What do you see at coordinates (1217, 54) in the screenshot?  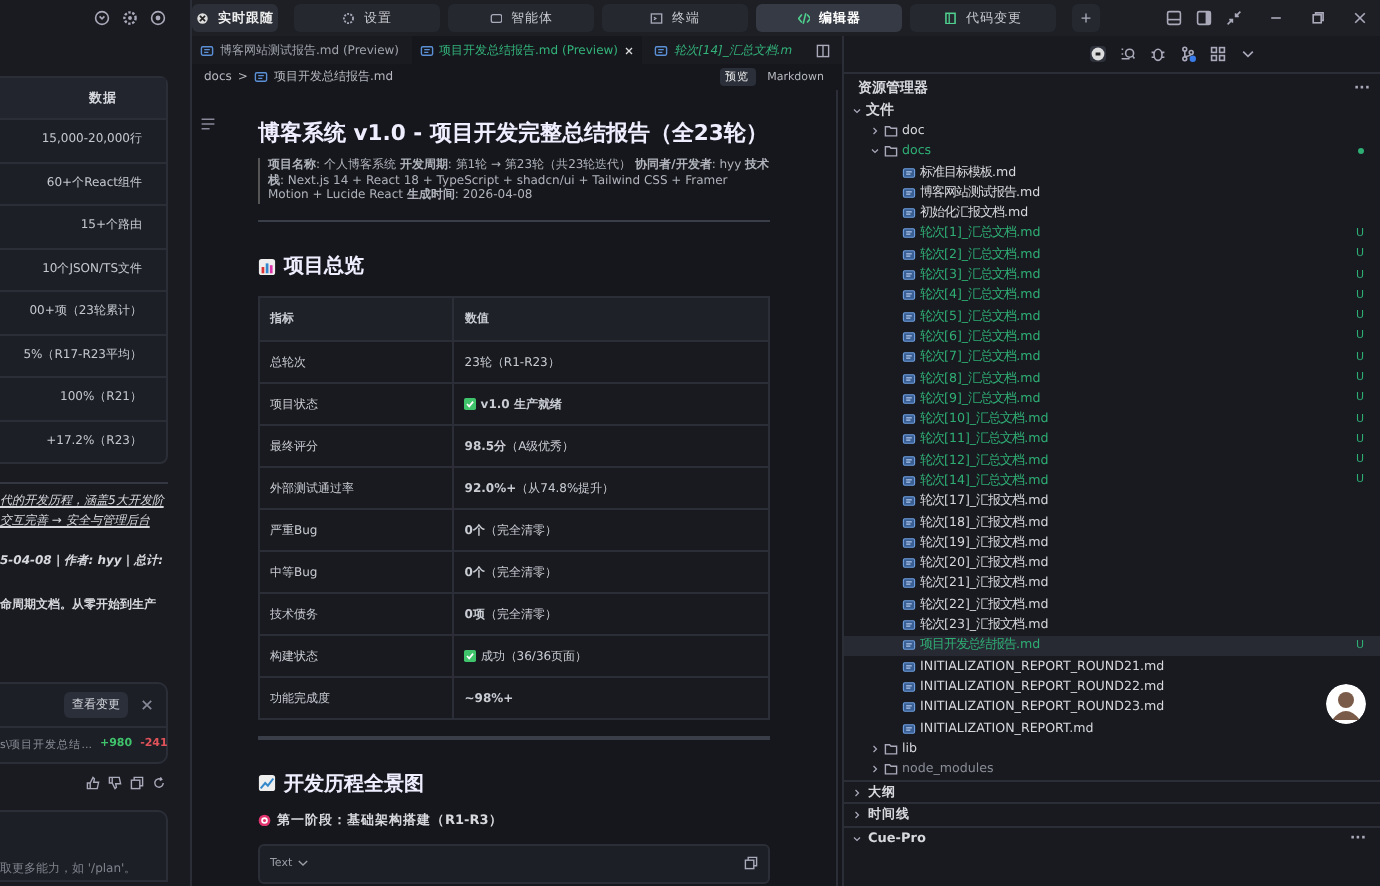 I see `grid-icon` at bounding box center [1217, 54].